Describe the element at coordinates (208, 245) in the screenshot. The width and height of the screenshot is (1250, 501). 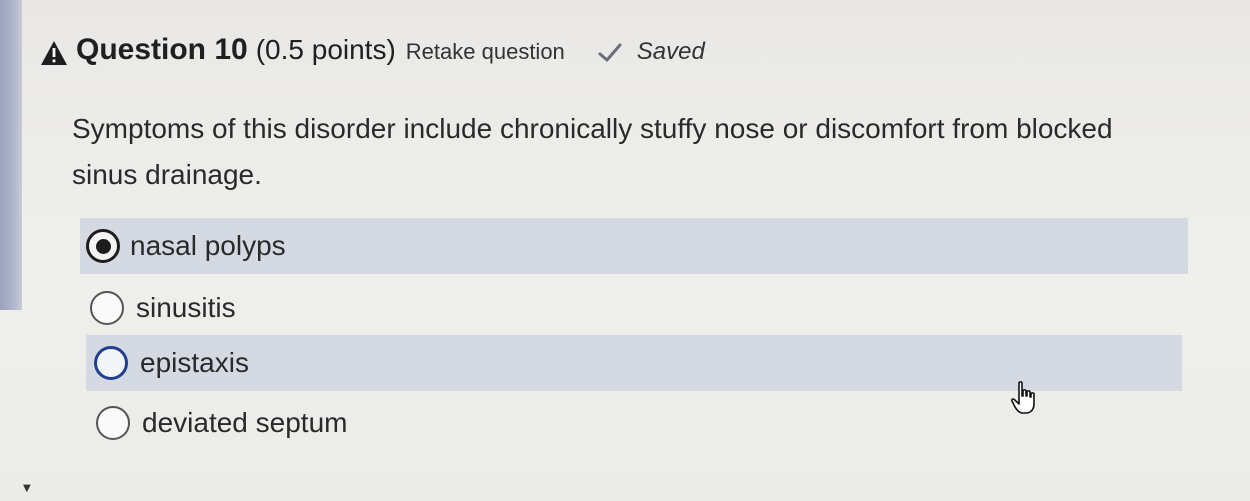
I see `option-label: nasal polyps` at that location.